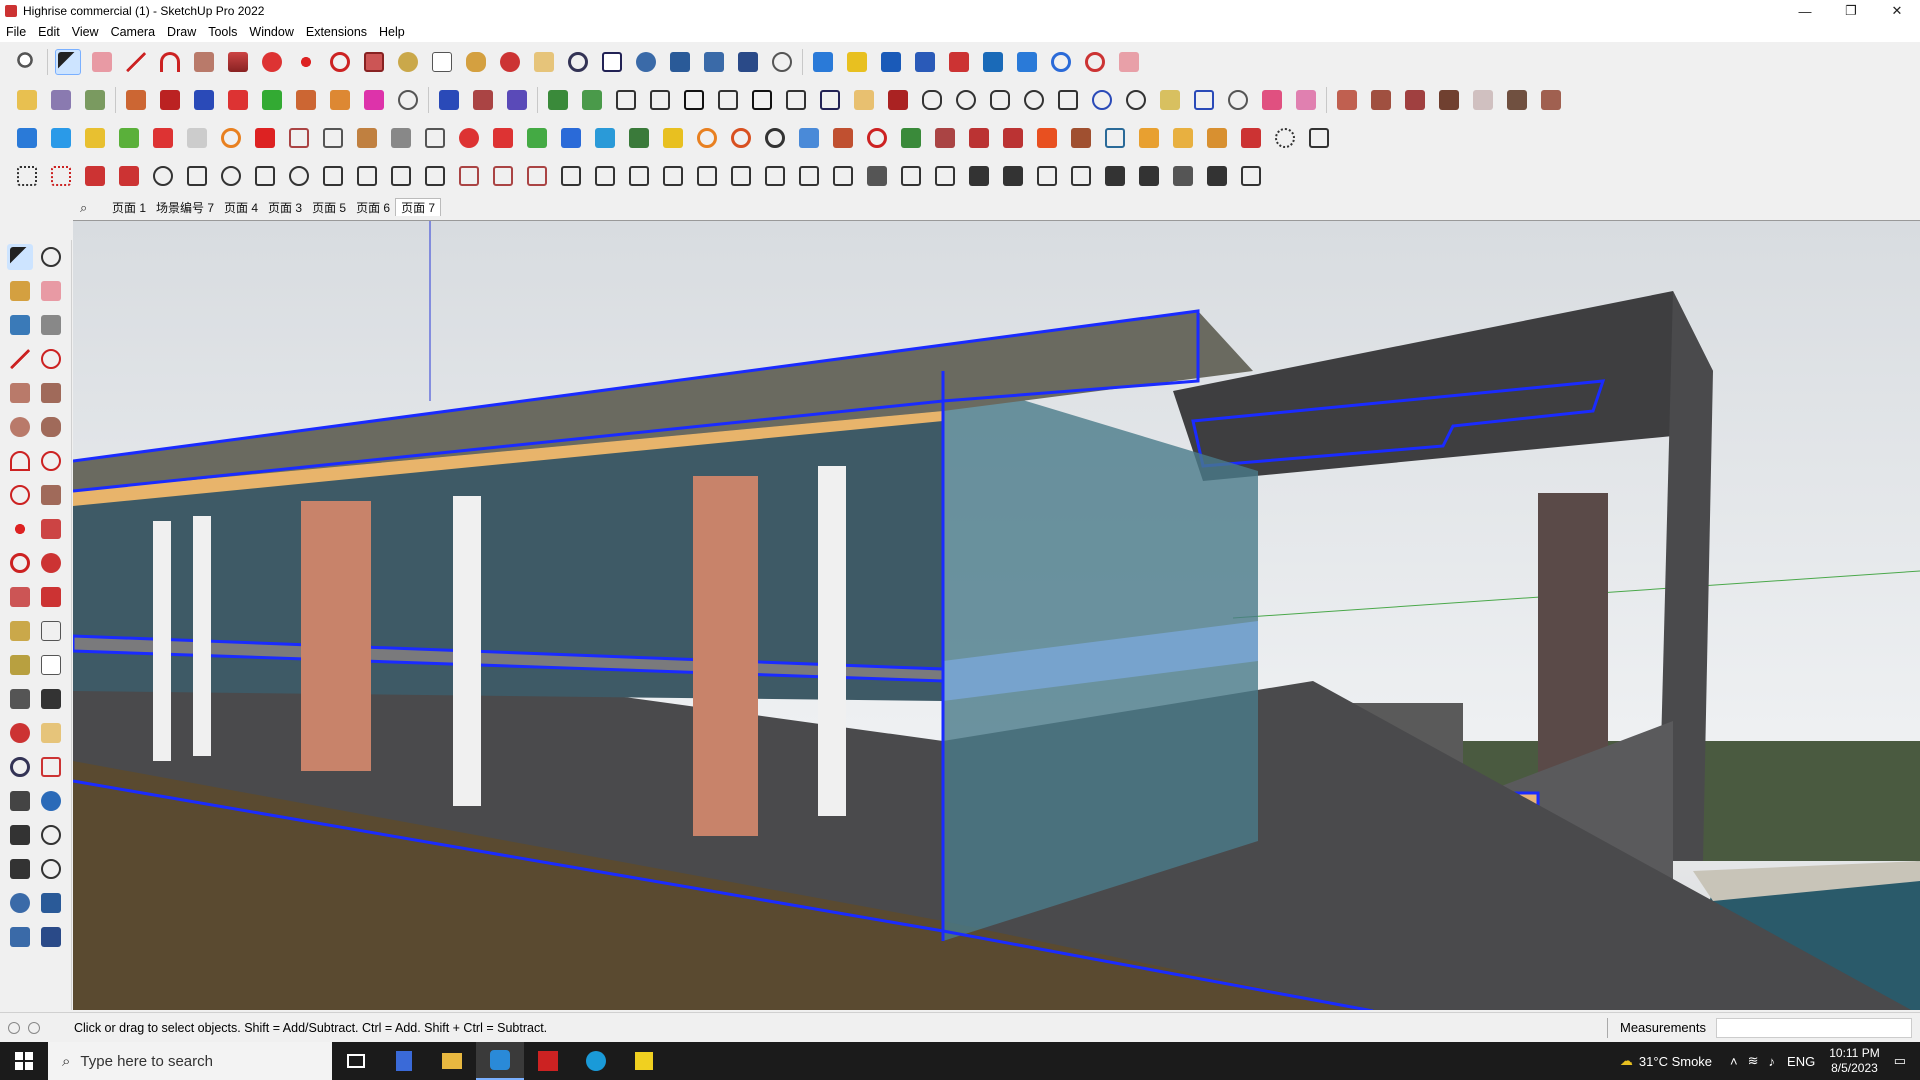  What do you see at coordinates (1081, 138) in the screenshot?
I see `pattern-icon` at bounding box center [1081, 138].